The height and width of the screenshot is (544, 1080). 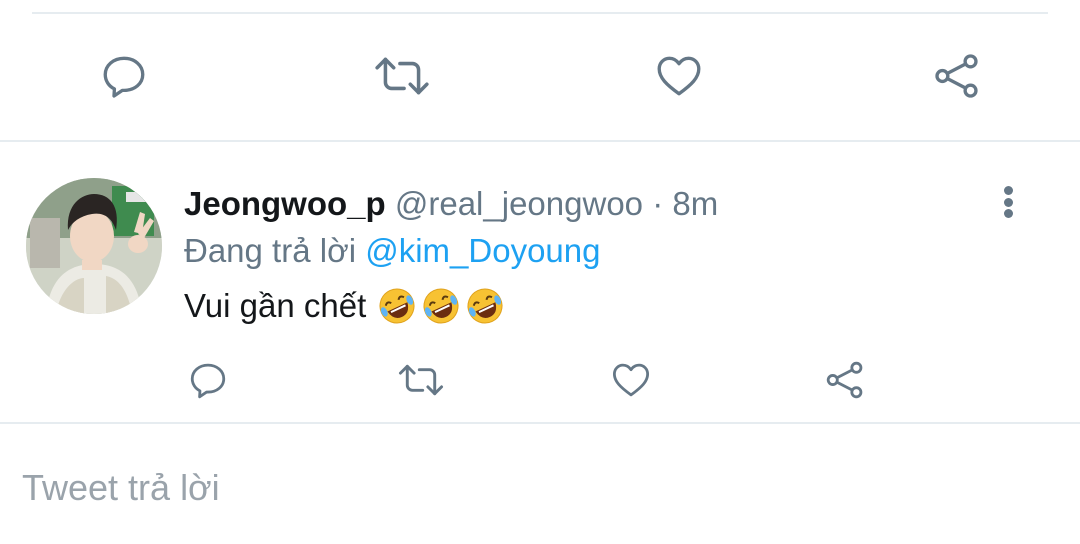 I want to click on mention-link: @kim_Doyoung, so click(x=482, y=250).